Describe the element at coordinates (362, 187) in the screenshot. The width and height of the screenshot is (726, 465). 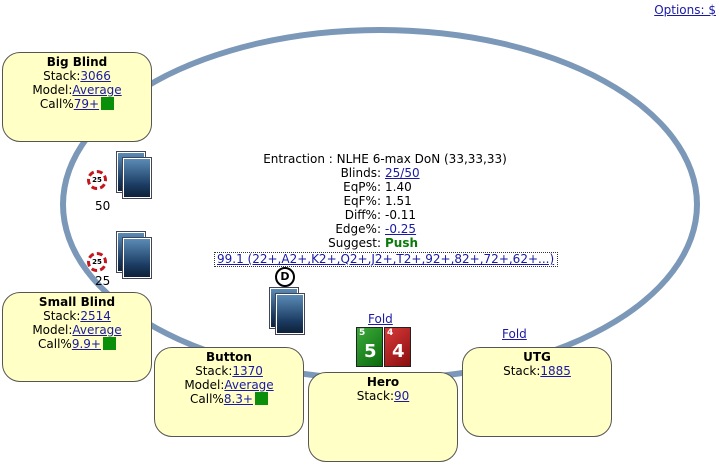
I see `eqp-label: EqP%:` at that location.